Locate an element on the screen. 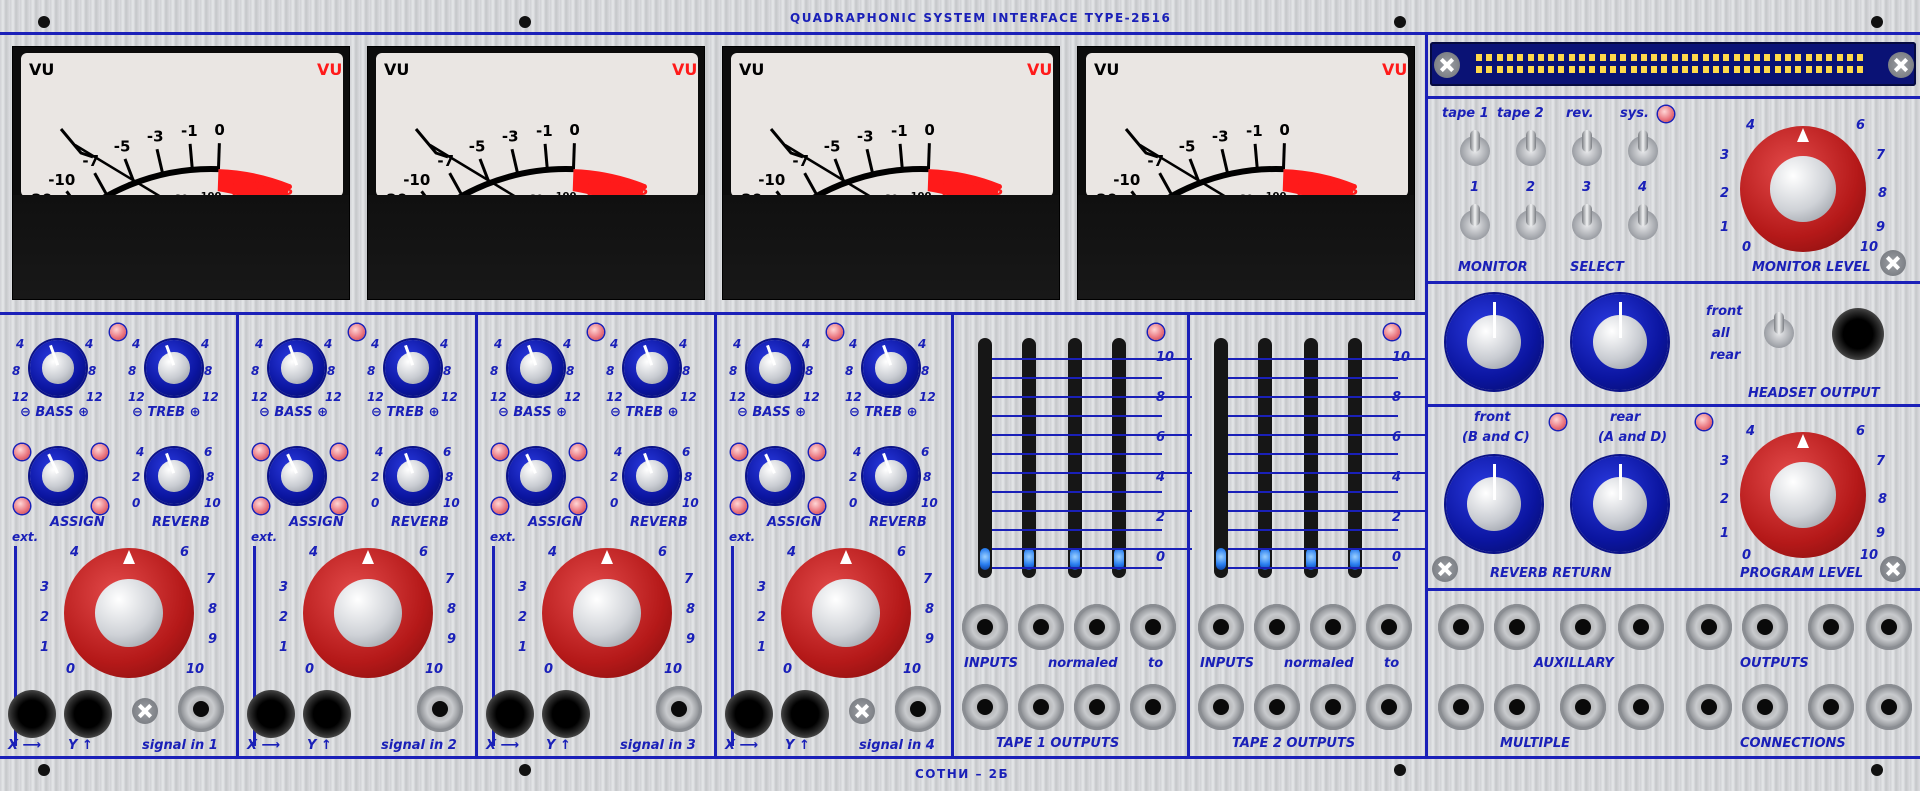 Image resolution: width=1920 pixels, height=791 pixels. headset-toggle is located at coordinates (1779, 330).